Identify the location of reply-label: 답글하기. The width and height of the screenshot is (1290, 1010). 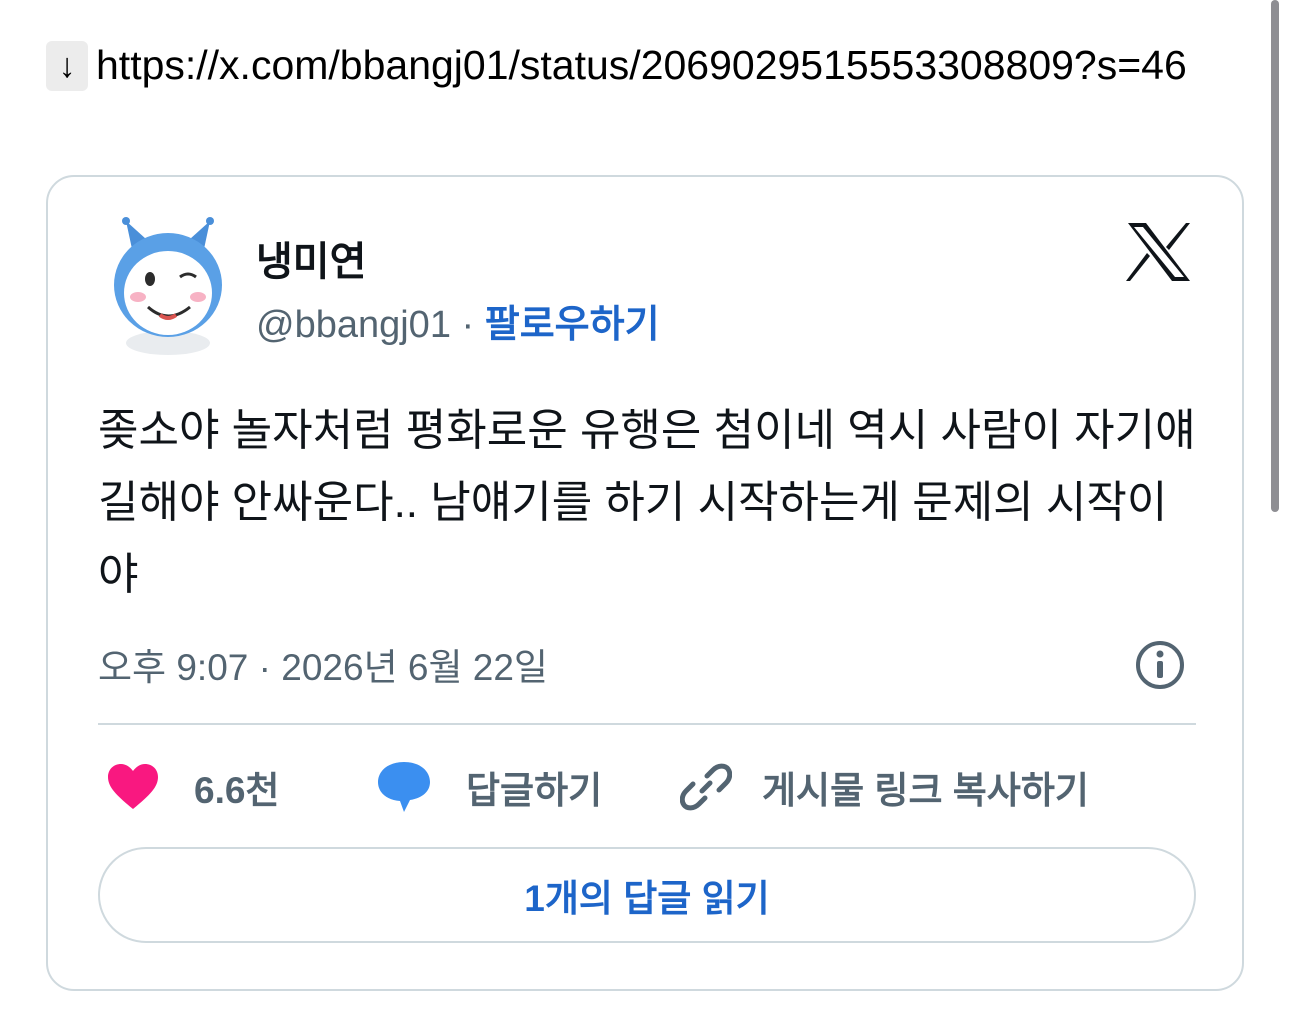
(534, 790).